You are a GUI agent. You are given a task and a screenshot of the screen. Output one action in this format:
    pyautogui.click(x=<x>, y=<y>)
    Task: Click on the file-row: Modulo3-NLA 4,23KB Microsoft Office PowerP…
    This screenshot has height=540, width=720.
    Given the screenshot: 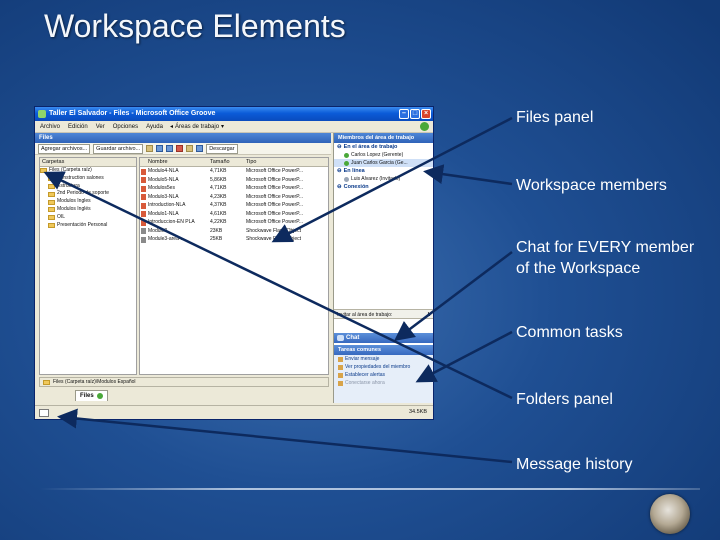 What is the action you would take?
    pyautogui.click(x=234, y=197)
    